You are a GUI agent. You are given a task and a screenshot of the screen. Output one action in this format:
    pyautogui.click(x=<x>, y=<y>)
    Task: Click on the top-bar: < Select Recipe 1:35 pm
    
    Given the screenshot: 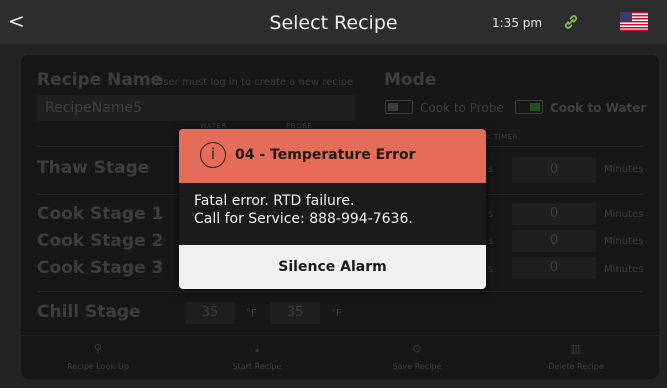 What is the action you would take?
    pyautogui.click(x=333, y=22)
    